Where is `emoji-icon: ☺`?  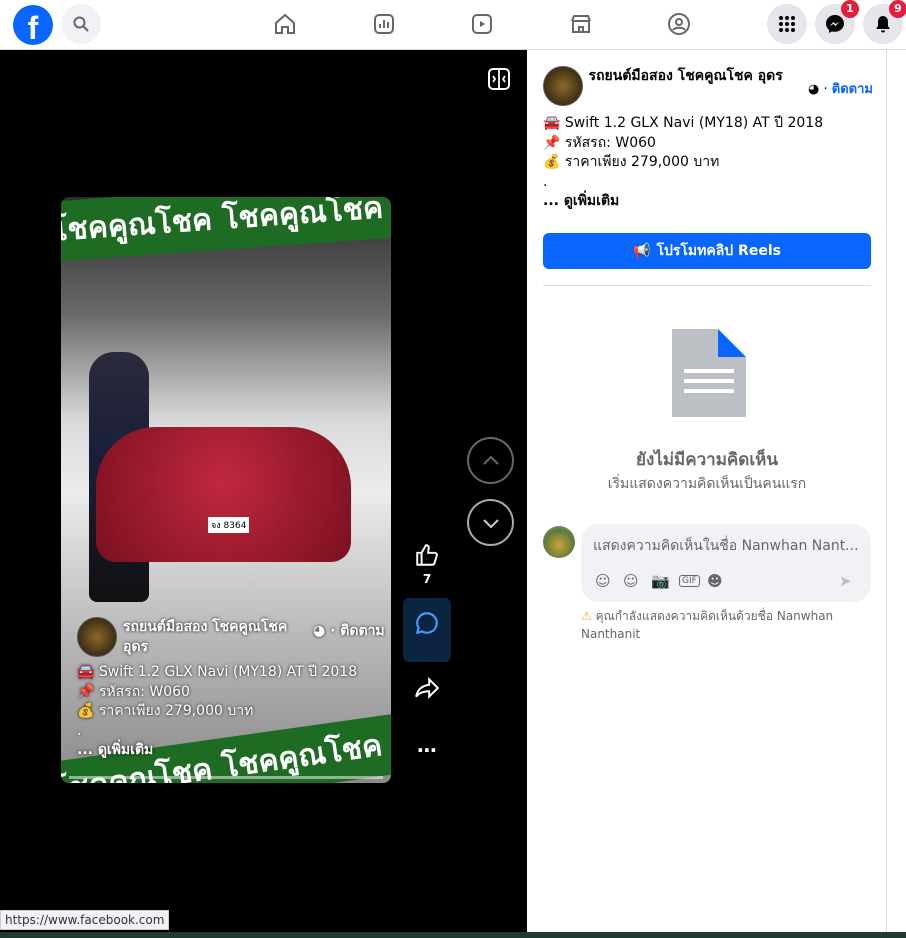
emoji-icon: ☺ is located at coordinates (631, 581).